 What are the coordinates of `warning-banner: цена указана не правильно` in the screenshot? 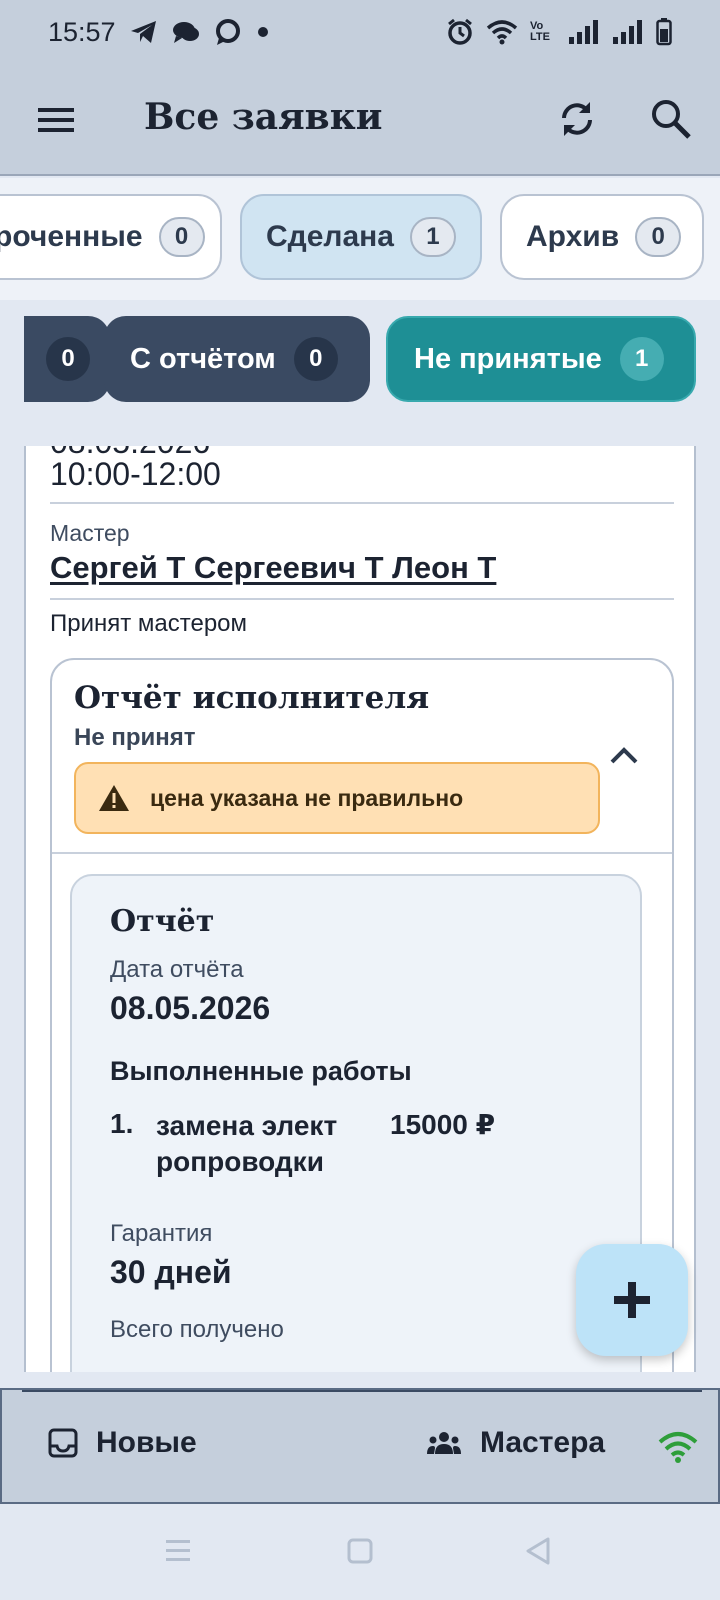 It's located at (337, 798).